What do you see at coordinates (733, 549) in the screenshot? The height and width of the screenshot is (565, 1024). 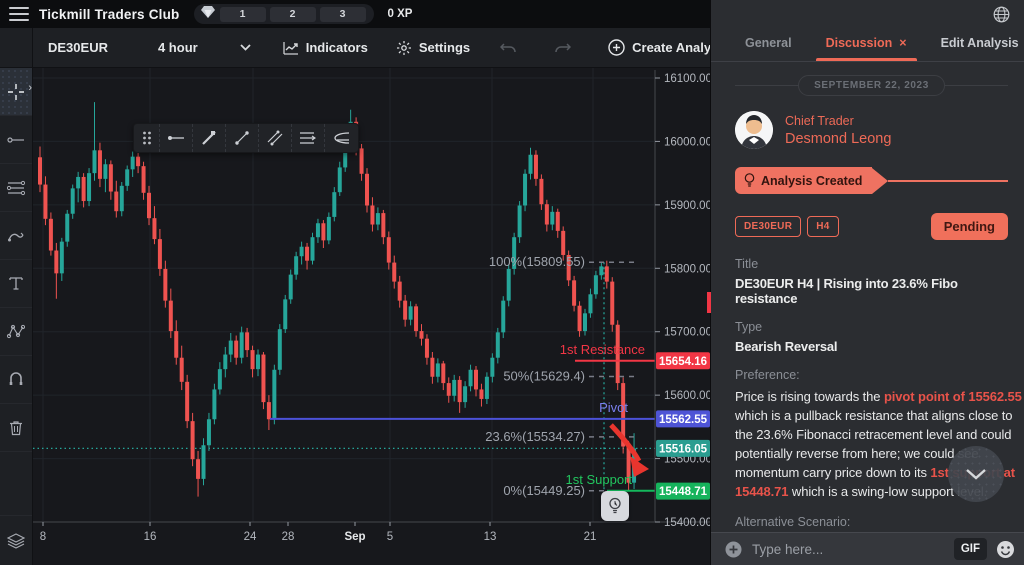 I see `add-attachment-icon` at bounding box center [733, 549].